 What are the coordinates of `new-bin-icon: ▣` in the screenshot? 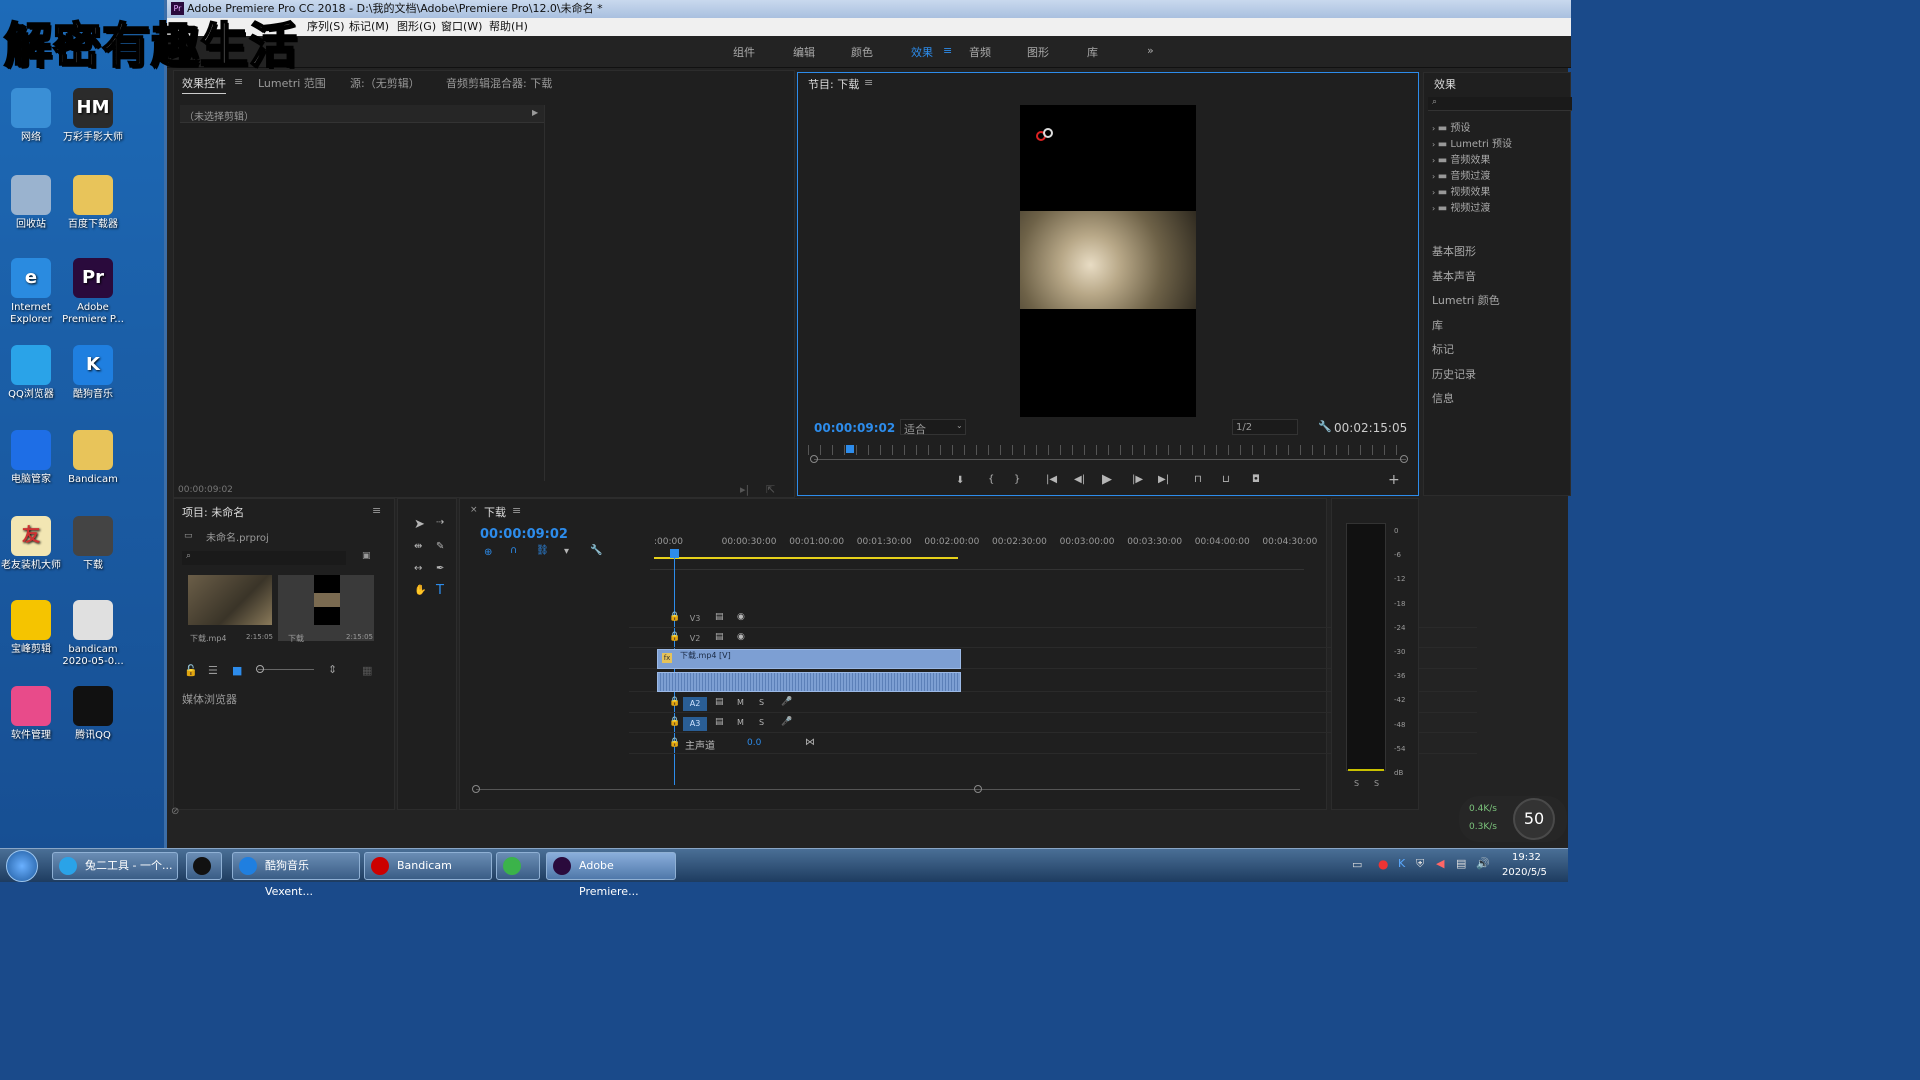 It's located at (366, 556).